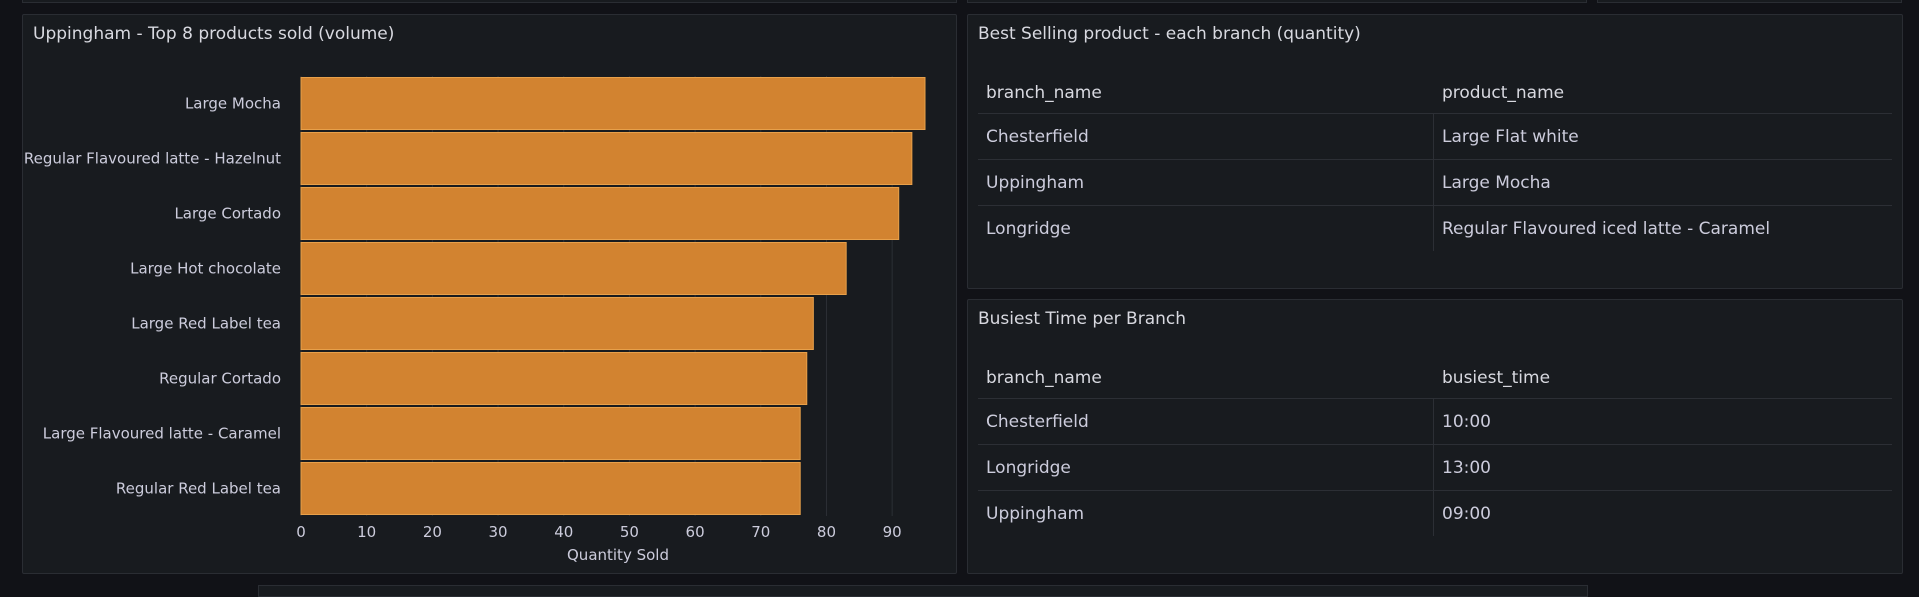  I want to click on table-row: Chesterfield Large Flat white, so click(1435, 137).